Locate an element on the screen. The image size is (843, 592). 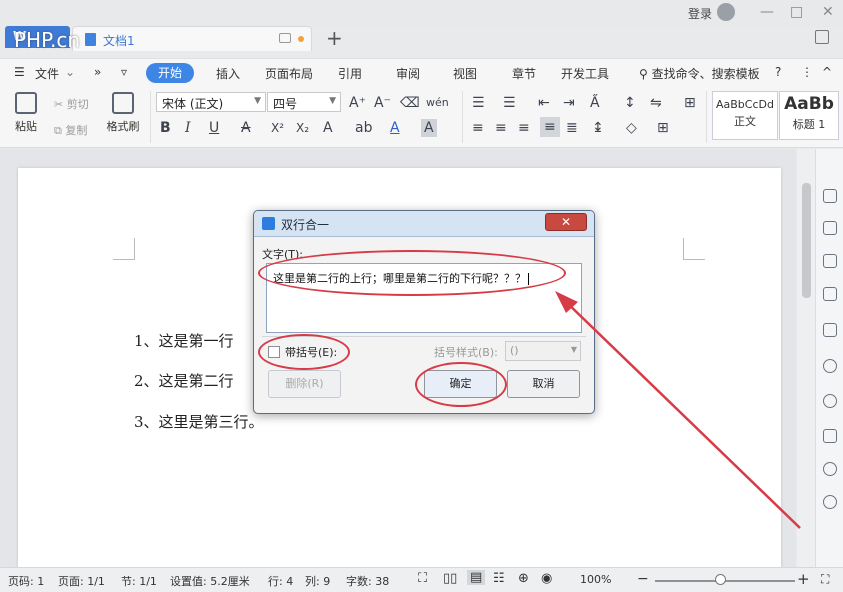
zoom-slider-knob is located at coordinates (720, 579).